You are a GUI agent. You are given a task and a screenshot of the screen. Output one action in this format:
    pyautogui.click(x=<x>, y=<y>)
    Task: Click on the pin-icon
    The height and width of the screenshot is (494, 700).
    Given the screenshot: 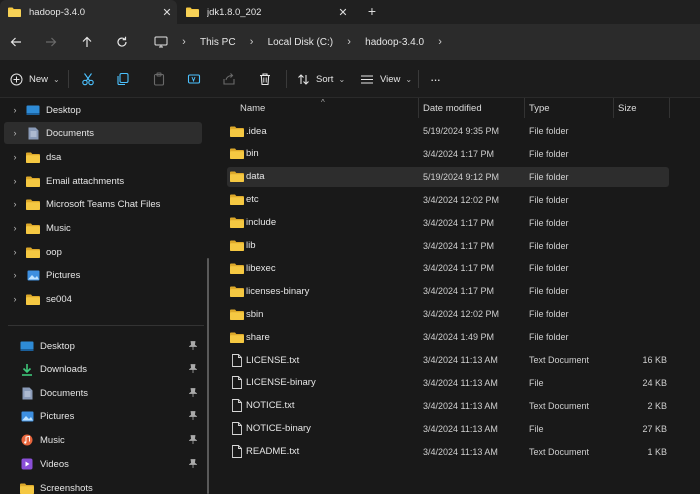 What is the action you would take?
    pyautogui.click(x=193, y=464)
    